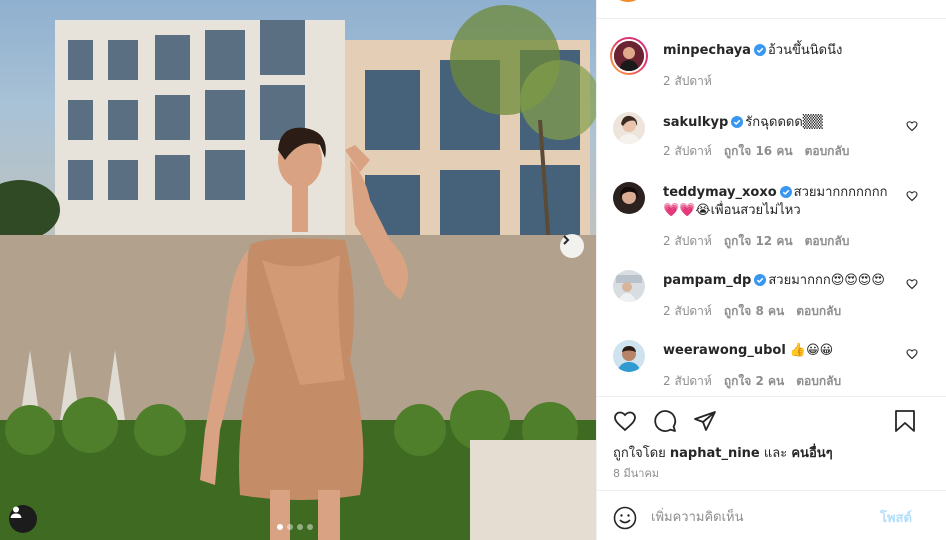 The image size is (946, 540). What do you see at coordinates (724, 350) in the screenshot?
I see `comment-username: weerawong_ubol` at bounding box center [724, 350].